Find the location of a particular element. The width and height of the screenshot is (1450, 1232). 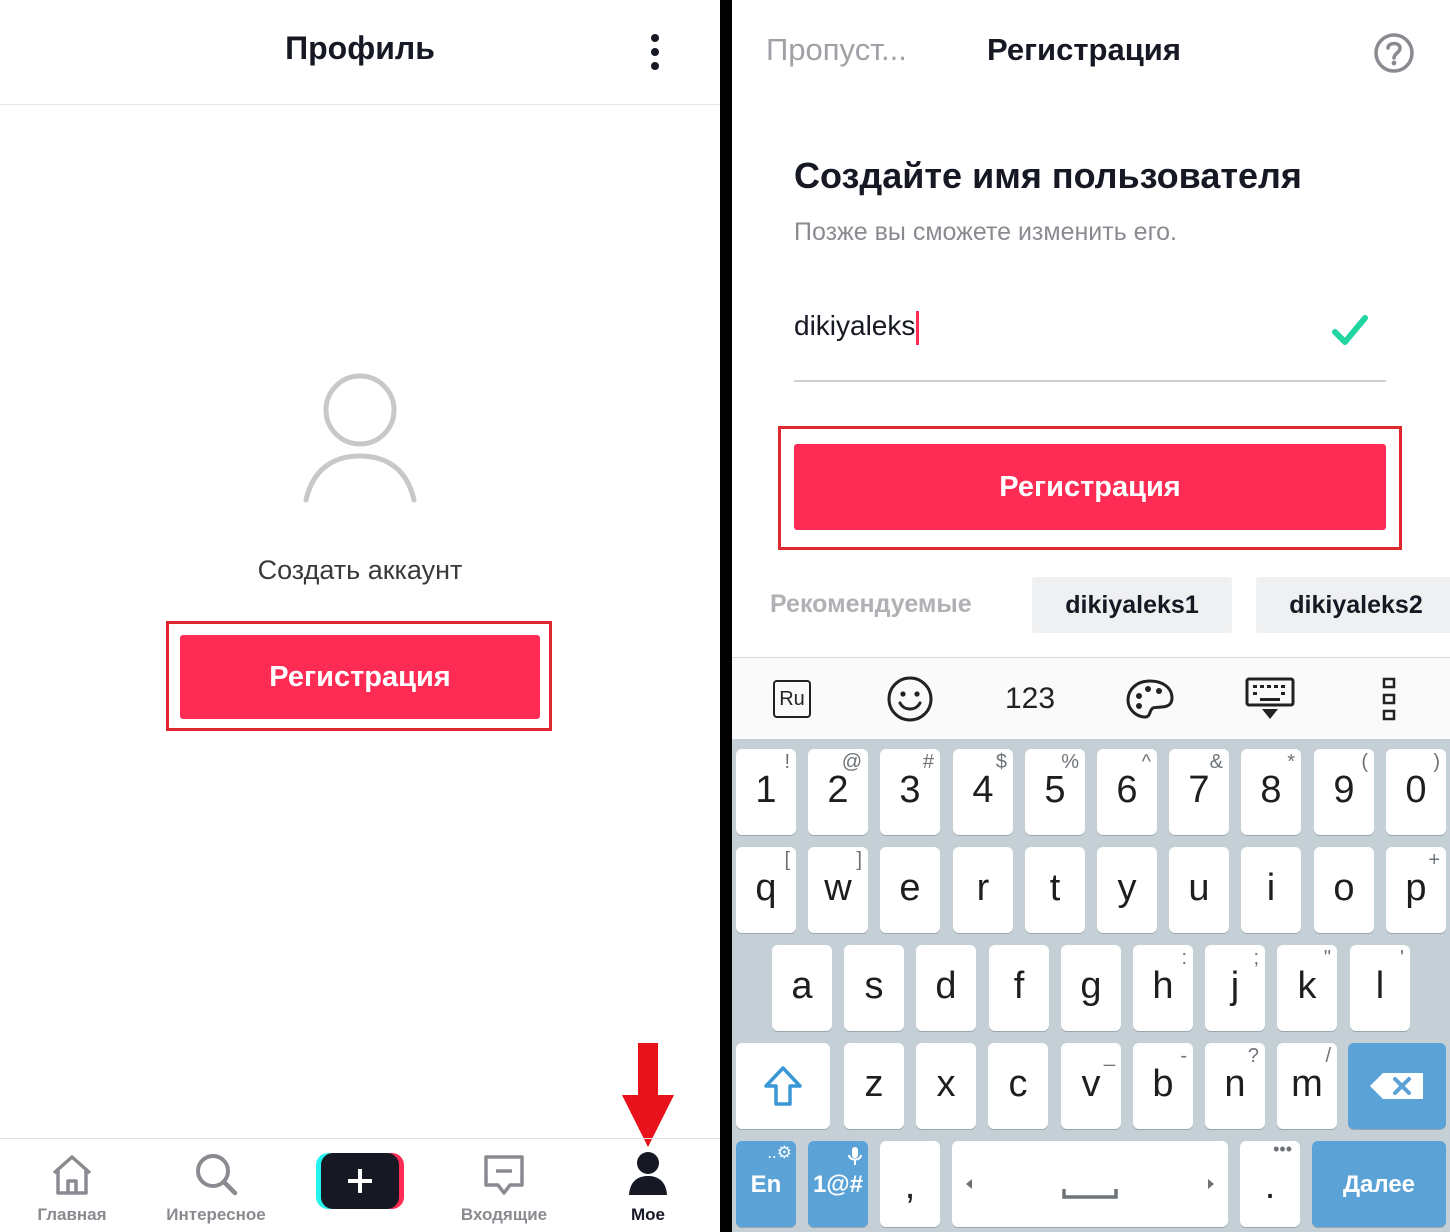

key-b: -b is located at coordinates (1163, 1086).